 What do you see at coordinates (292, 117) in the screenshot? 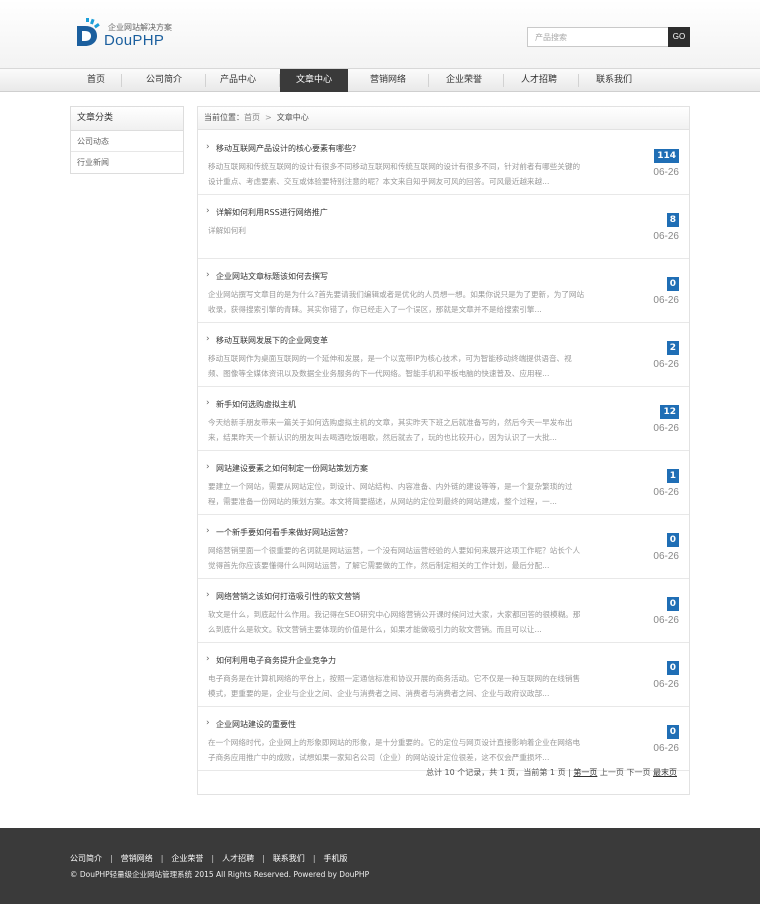
I see `breadcrumb-current: 文章中心` at bounding box center [292, 117].